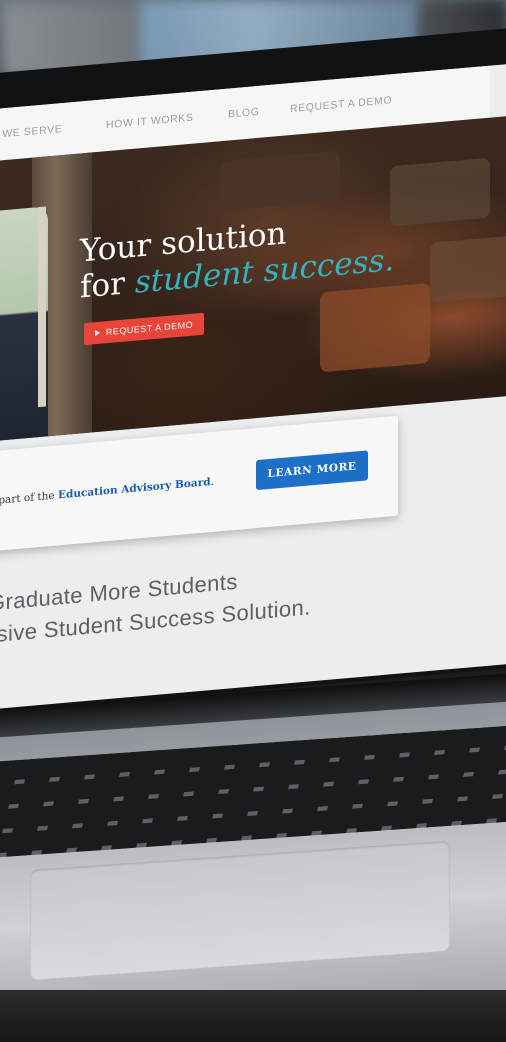 The image size is (506, 1042). What do you see at coordinates (31, 132) in the screenshot?
I see `nav-item-who-we-serve: O WE SERVE` at bounding box center [31, 132].